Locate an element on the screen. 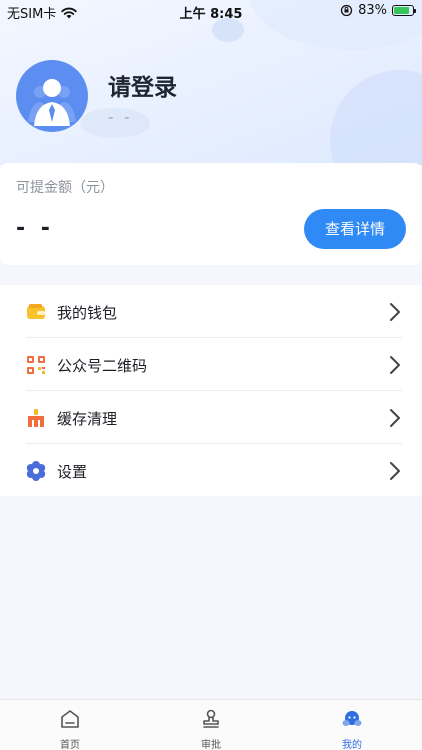  avatar is located at coordinates (52, 96).